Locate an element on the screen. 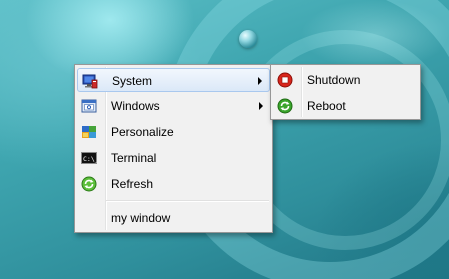 The height and width of the screenshot is (279, 449). menu-item-label: Windows is located at coordinates (135, 106).